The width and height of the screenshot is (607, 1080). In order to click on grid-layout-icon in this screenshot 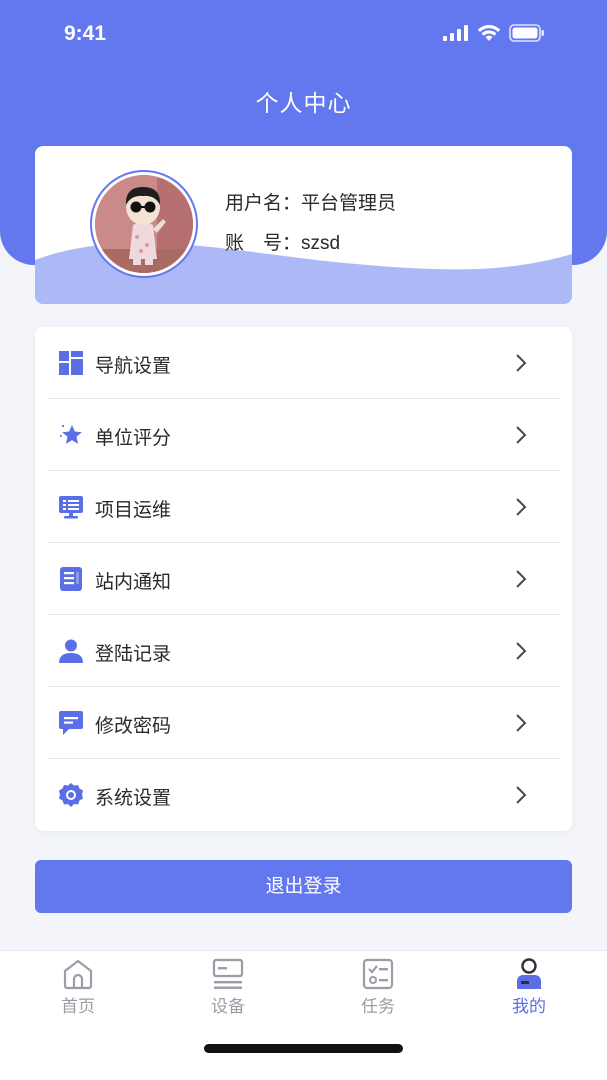, I will do `click(71, 363)`.